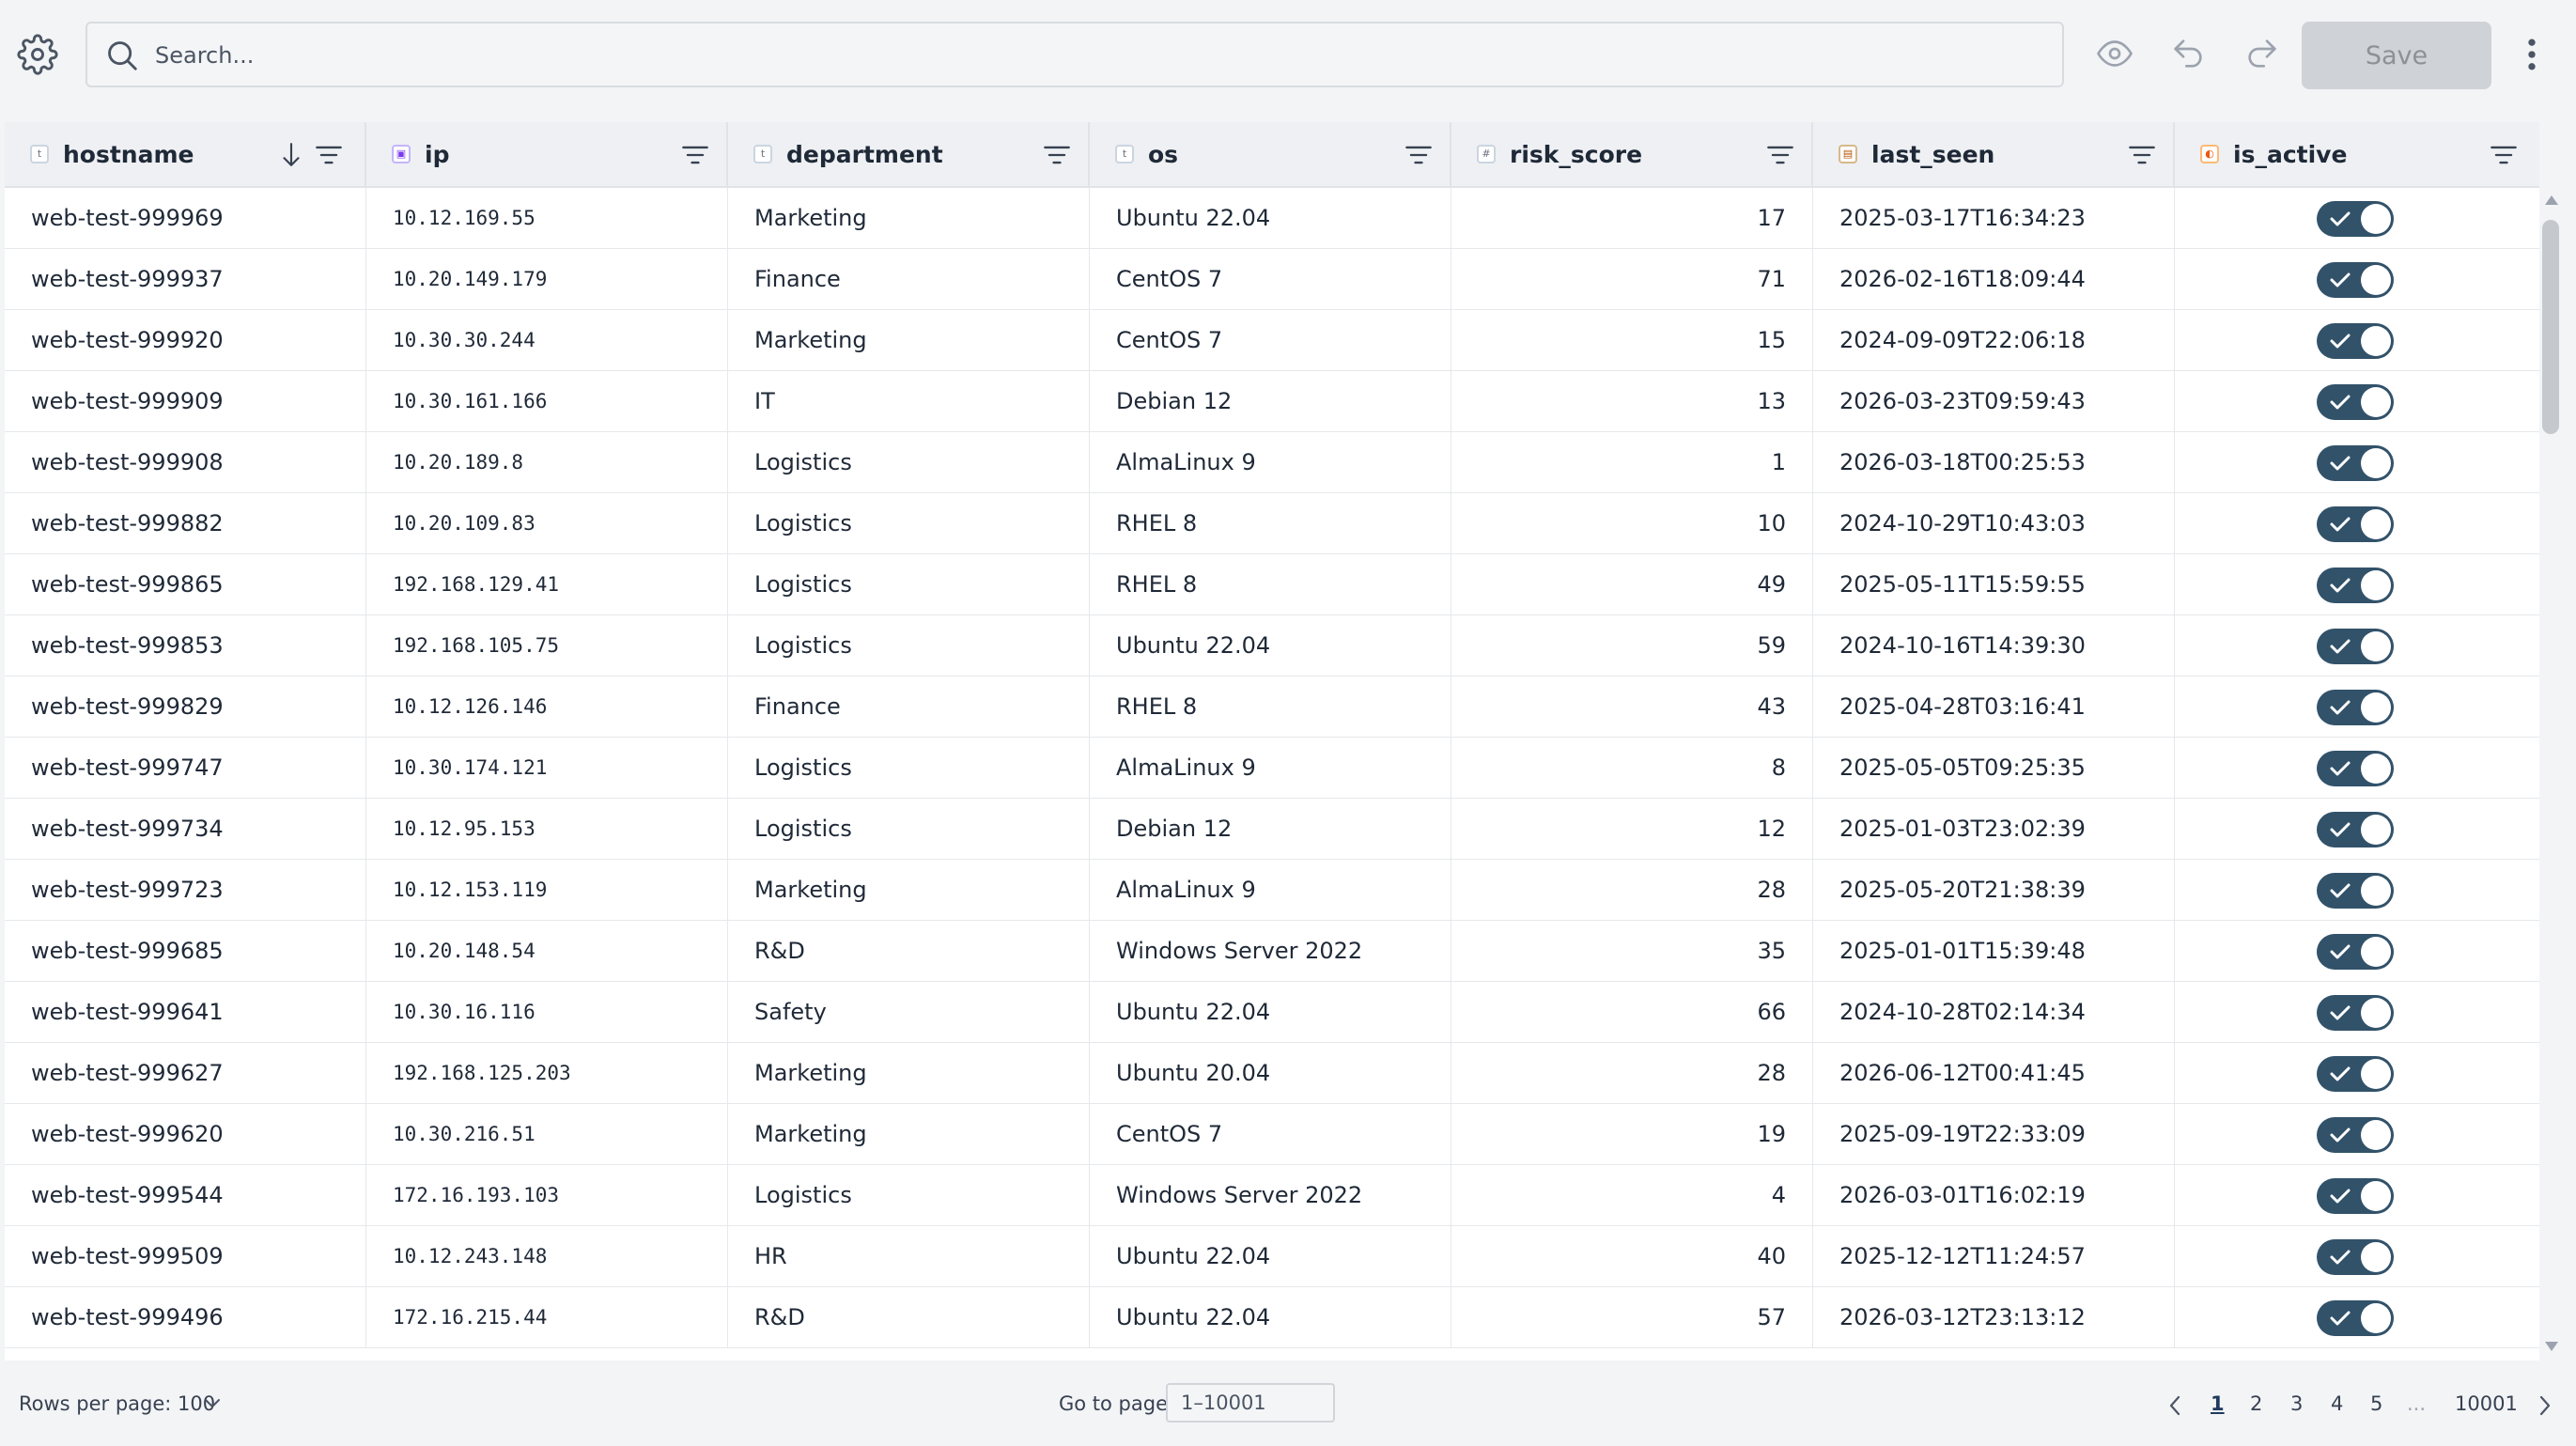 Image resolution: width=2576 pixels, height=1446 pixels. What do you see at coordinates (2532, 54) in the screenshot?
I see `kebab-menu-icon` at bounding box center [2532, 54].